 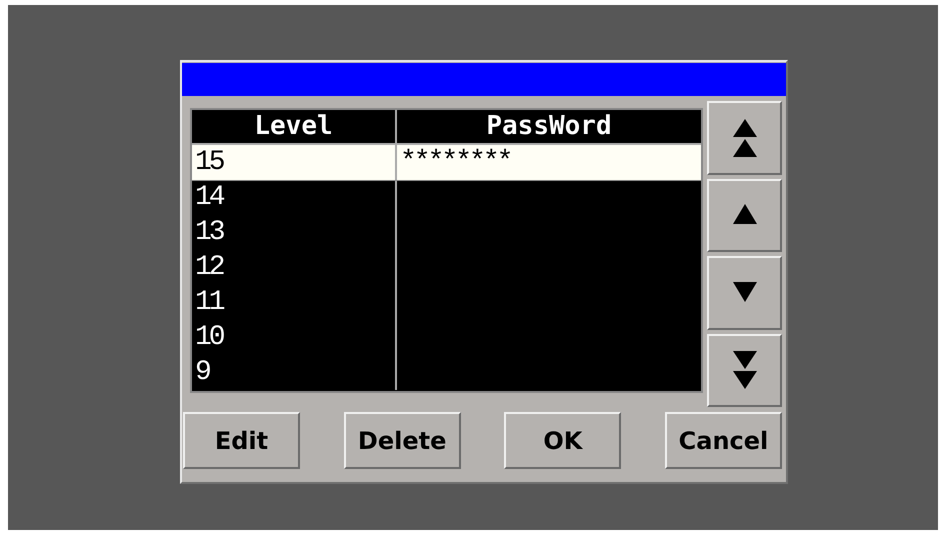 I want to click on table-cell: 9, so click(x=202, y=372).